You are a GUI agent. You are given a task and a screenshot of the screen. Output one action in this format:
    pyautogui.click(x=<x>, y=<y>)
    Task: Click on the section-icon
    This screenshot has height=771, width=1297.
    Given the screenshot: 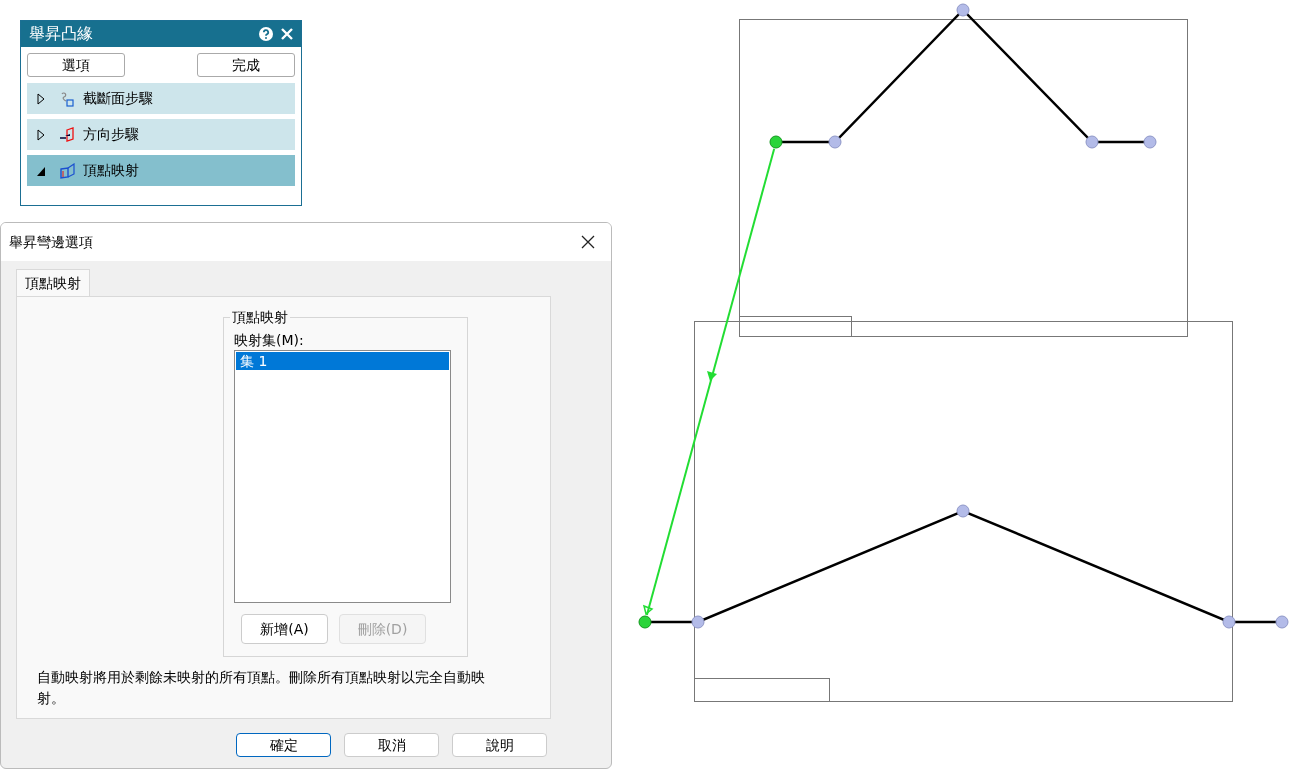 What is the action you would take?
    pyautogui.click(x=67, y=98)
    